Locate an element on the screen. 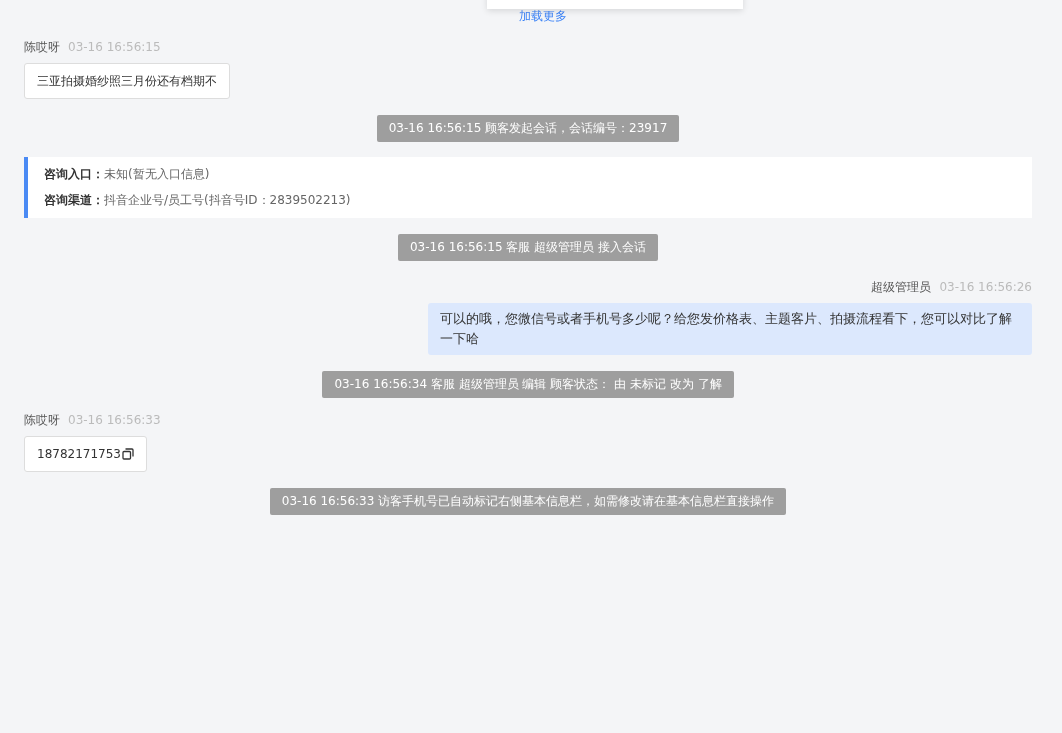 The height and width of the screenshot is (733, 1062). sender-name: 超级管理员 is located at coordinates (901, 287).